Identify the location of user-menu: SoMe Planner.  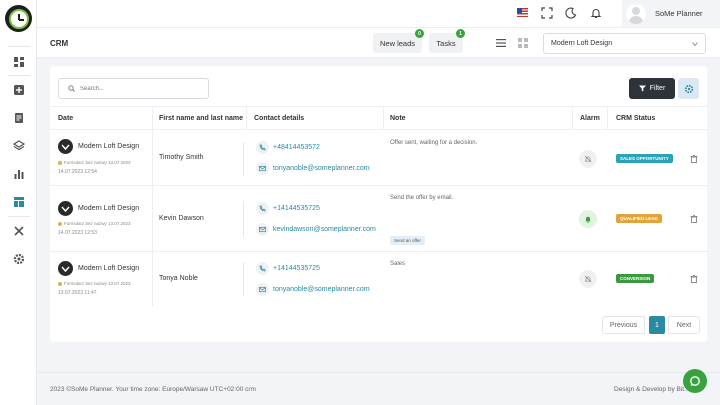
(671, 13).